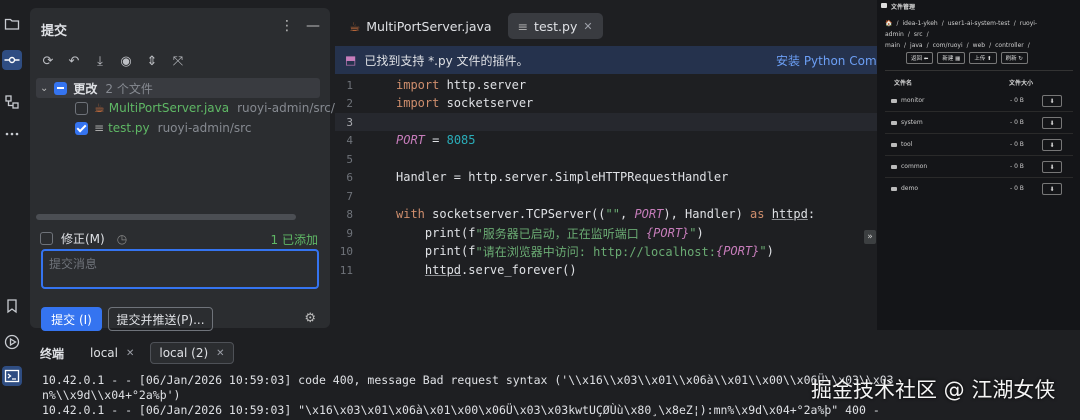 The image size is (1080, 420). I want to click on home-icon: 🏠, so click(888, 23).